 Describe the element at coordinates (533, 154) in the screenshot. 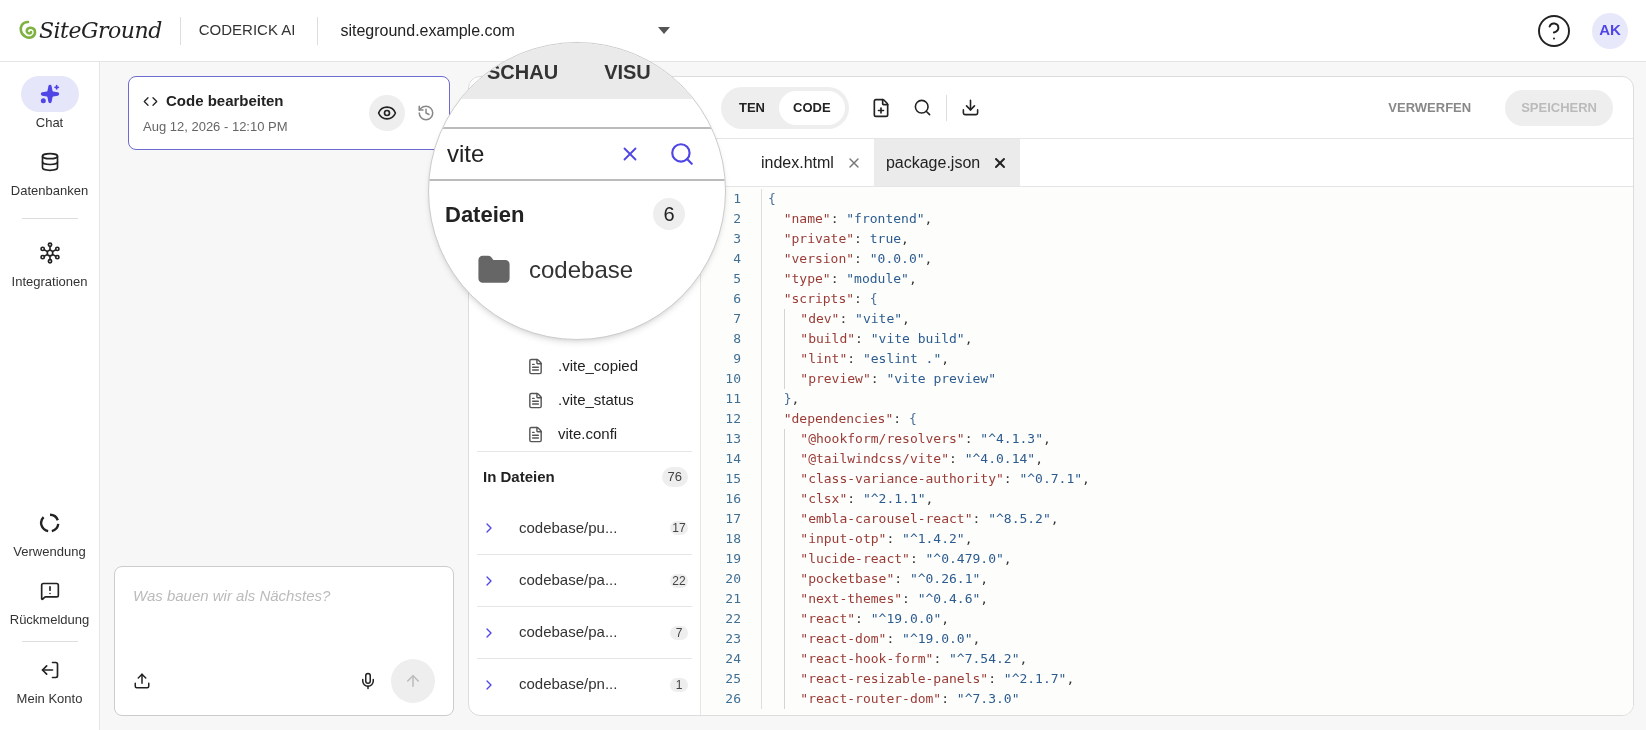

I see `search-input: vite` at that location.